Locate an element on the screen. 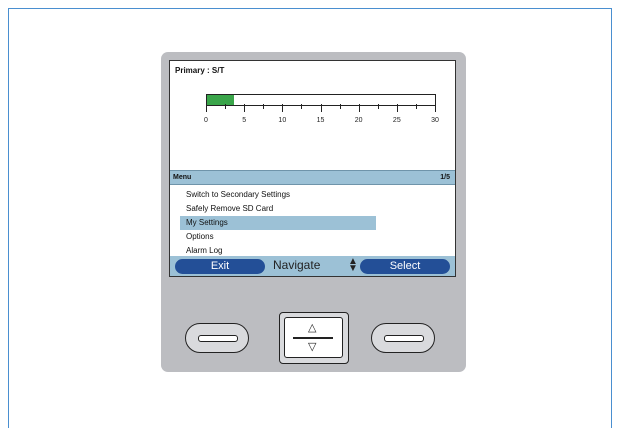 The image size is (623, 428). left-hardware-button is located at coordinates (217, 338).